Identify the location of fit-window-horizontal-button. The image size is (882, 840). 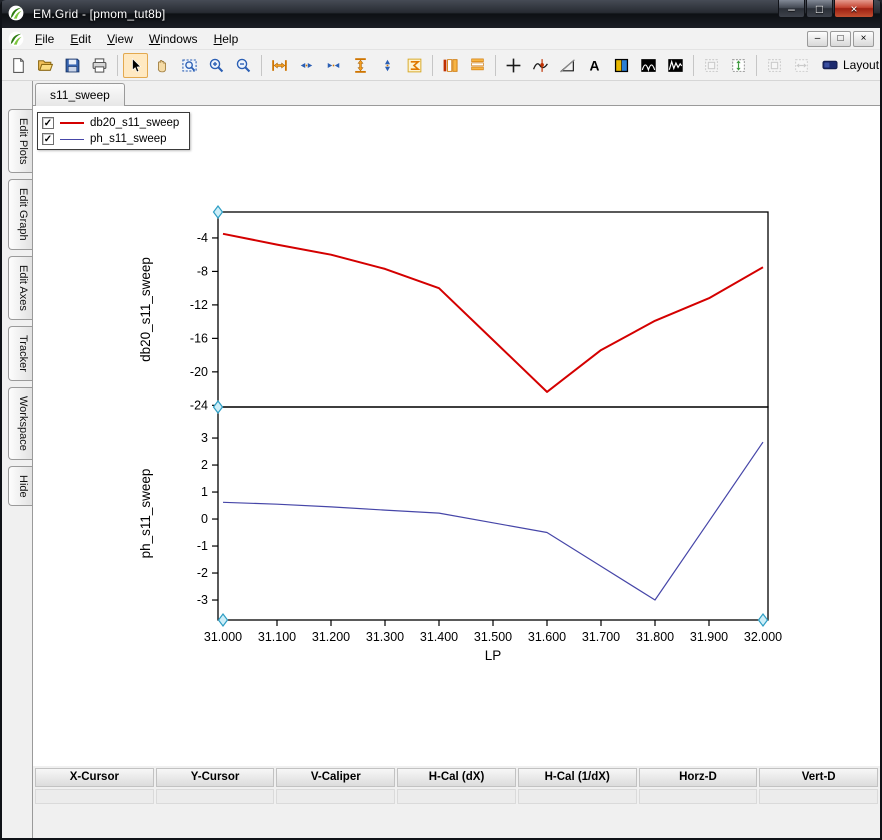
(774, 65).